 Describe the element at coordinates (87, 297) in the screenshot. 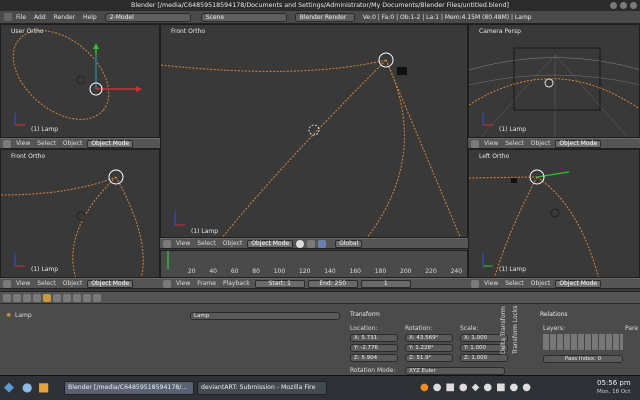

I see `material-tab-icon` at that location.